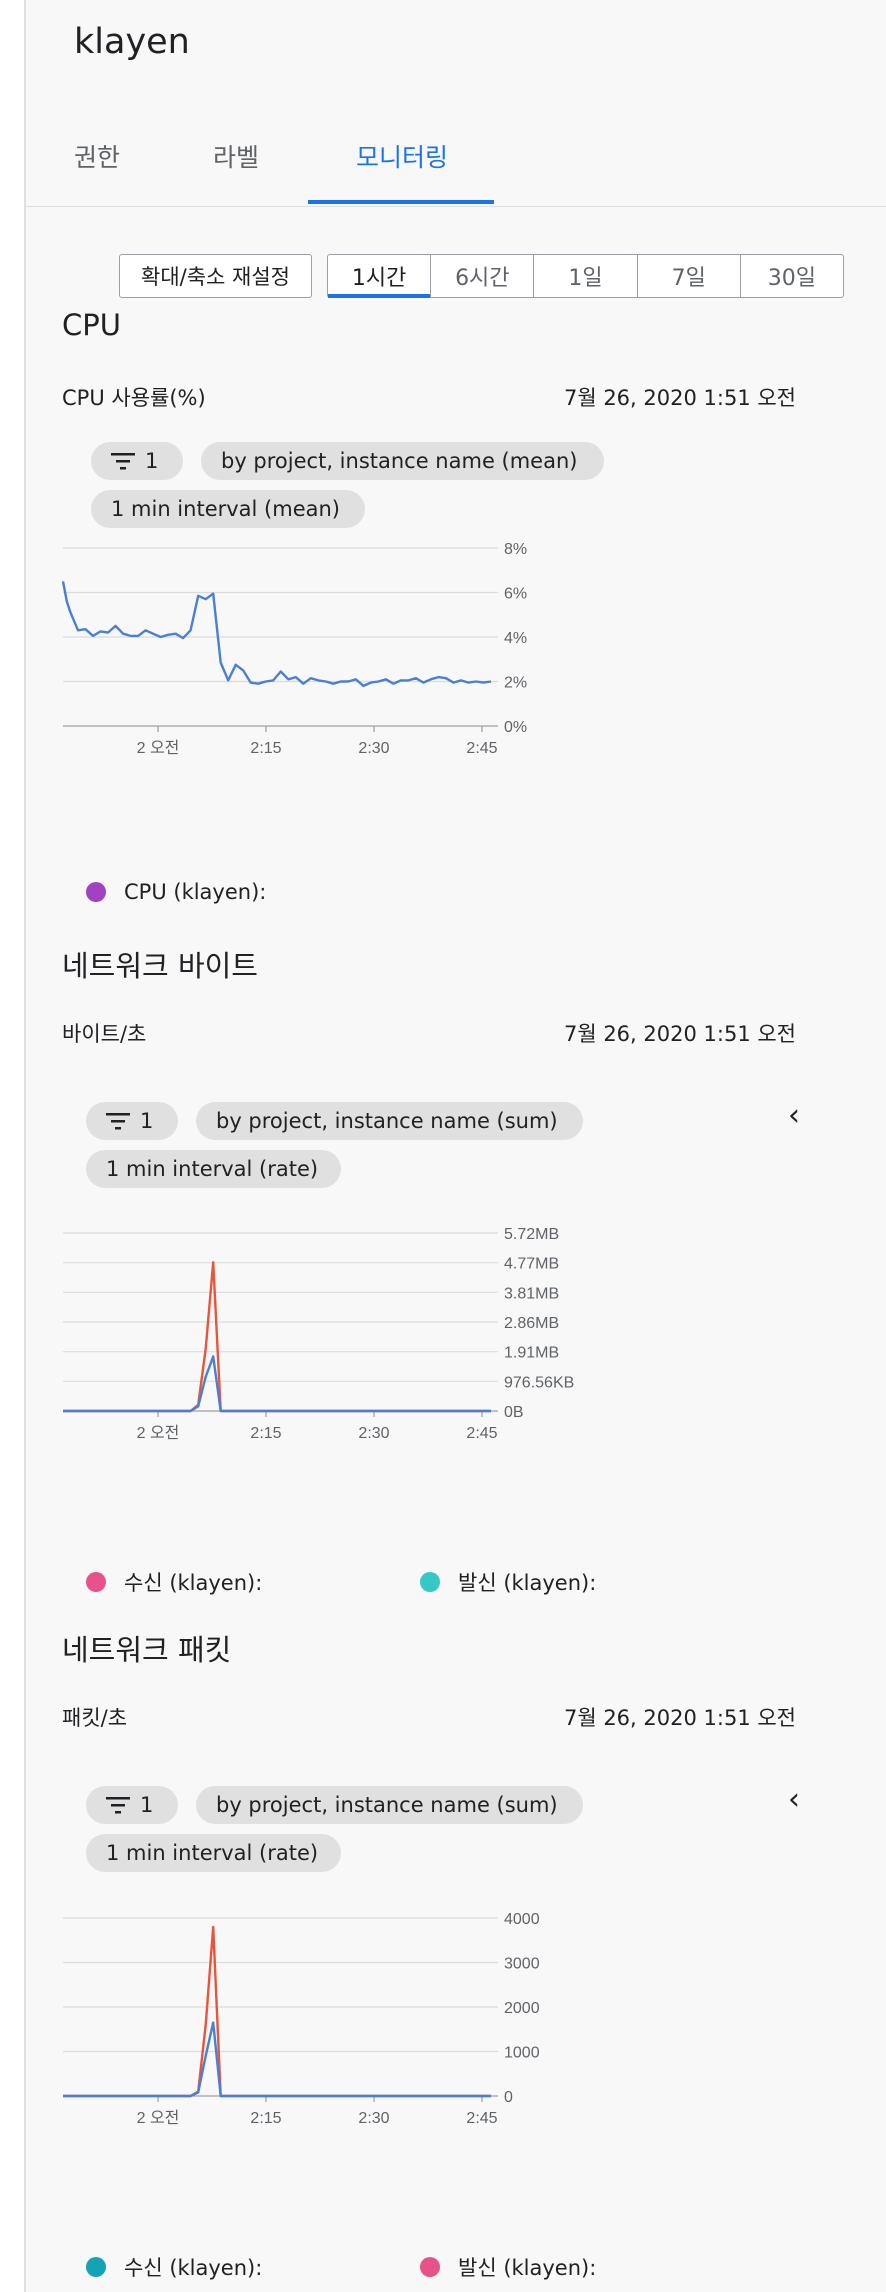  I want to click on net-packets-x-tick-label: 2:30, so click(373, 2118).